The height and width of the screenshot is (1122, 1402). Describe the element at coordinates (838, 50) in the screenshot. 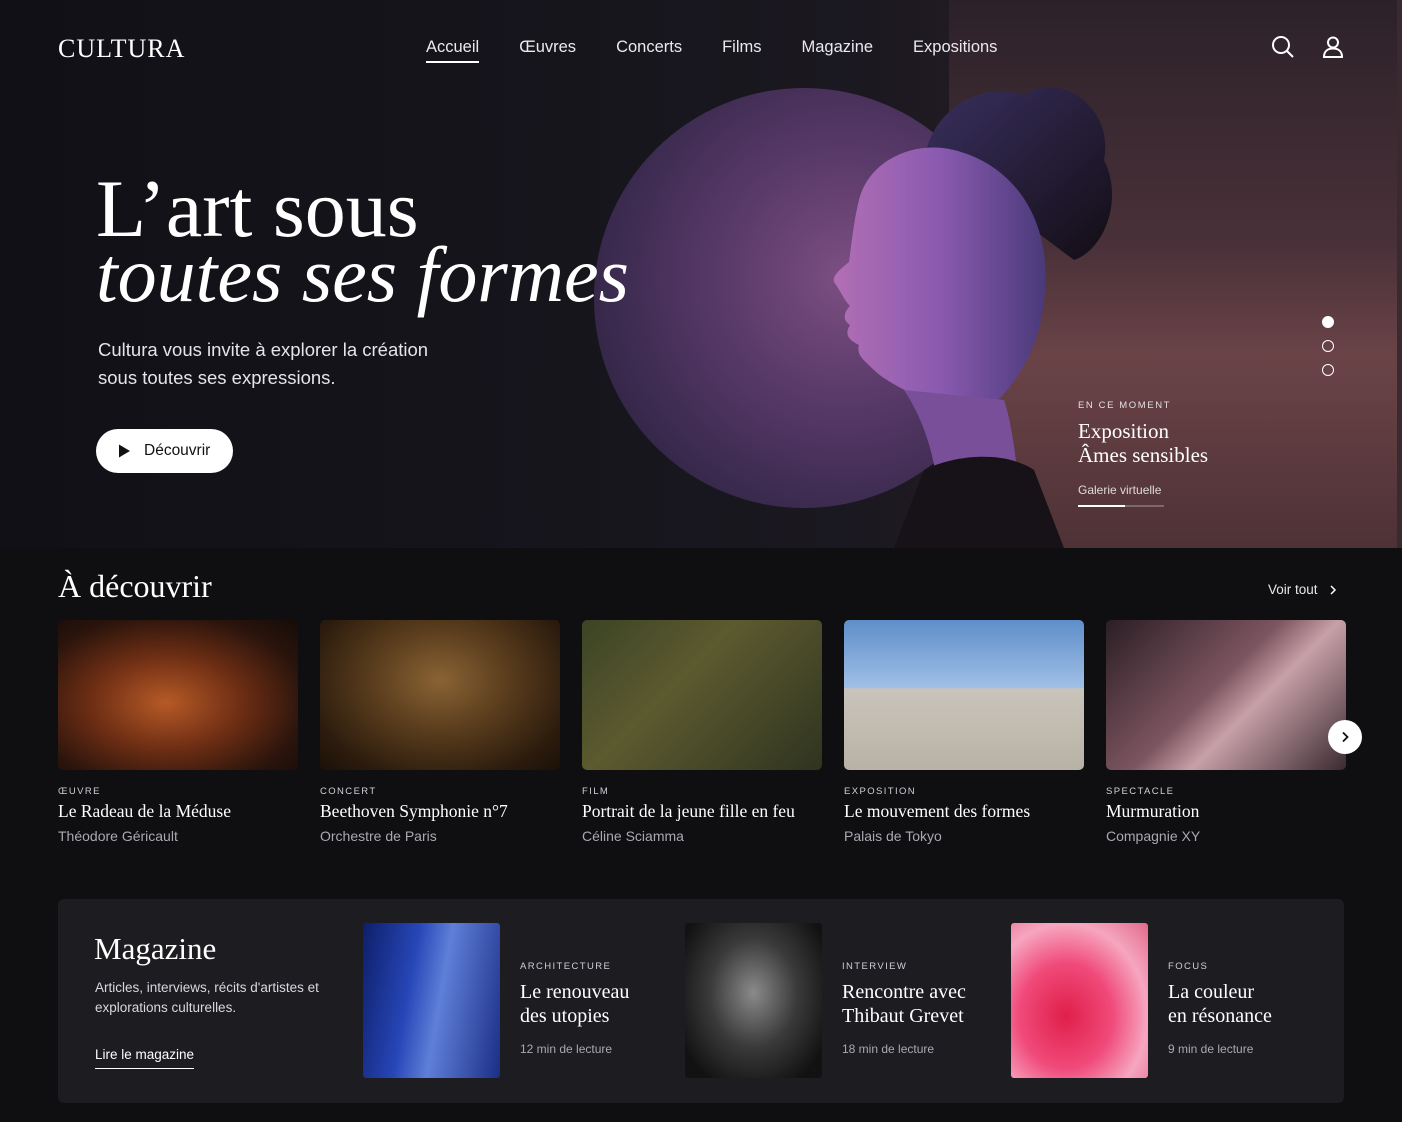

I see `nav-item-magazine: Magazine` at that location.